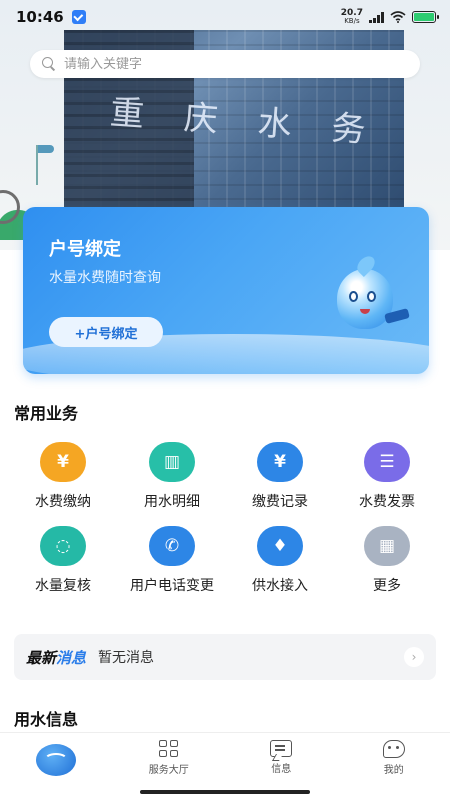 Image resolution: width=450 pixels, height=800 pixels. Describe the element at coordinates (45, 165) in the screenshot. I see `flag-decoration` at that location.